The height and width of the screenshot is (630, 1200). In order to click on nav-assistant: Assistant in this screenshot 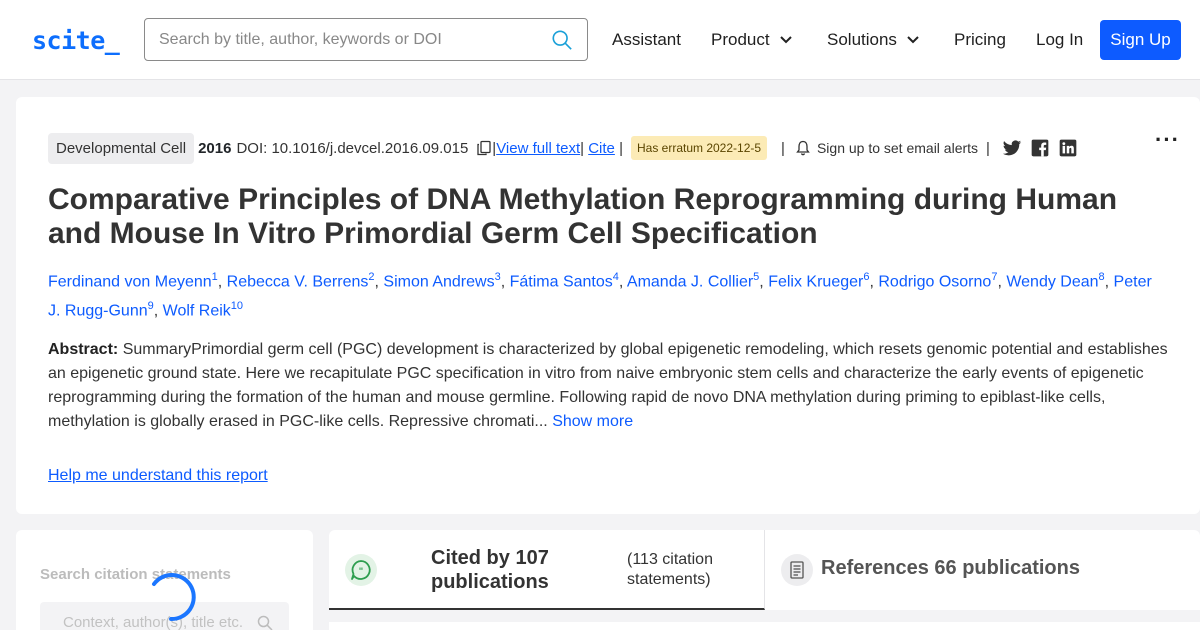, I will do `click(646, 40)`.